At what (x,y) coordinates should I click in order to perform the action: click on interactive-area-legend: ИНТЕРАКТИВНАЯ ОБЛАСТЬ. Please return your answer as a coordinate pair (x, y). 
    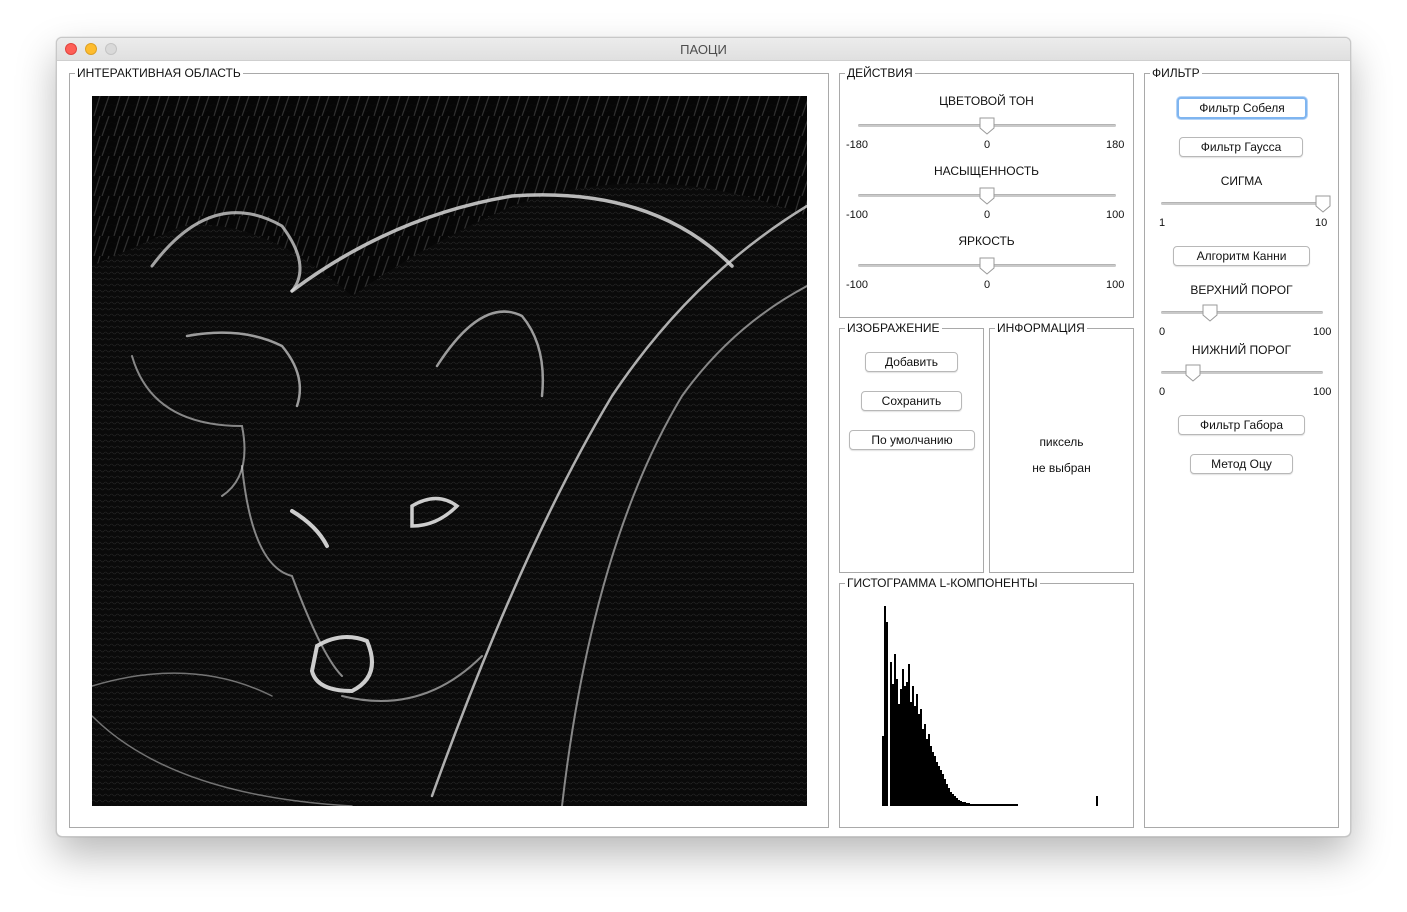
    Looking at the image, I should click on (159, 73).